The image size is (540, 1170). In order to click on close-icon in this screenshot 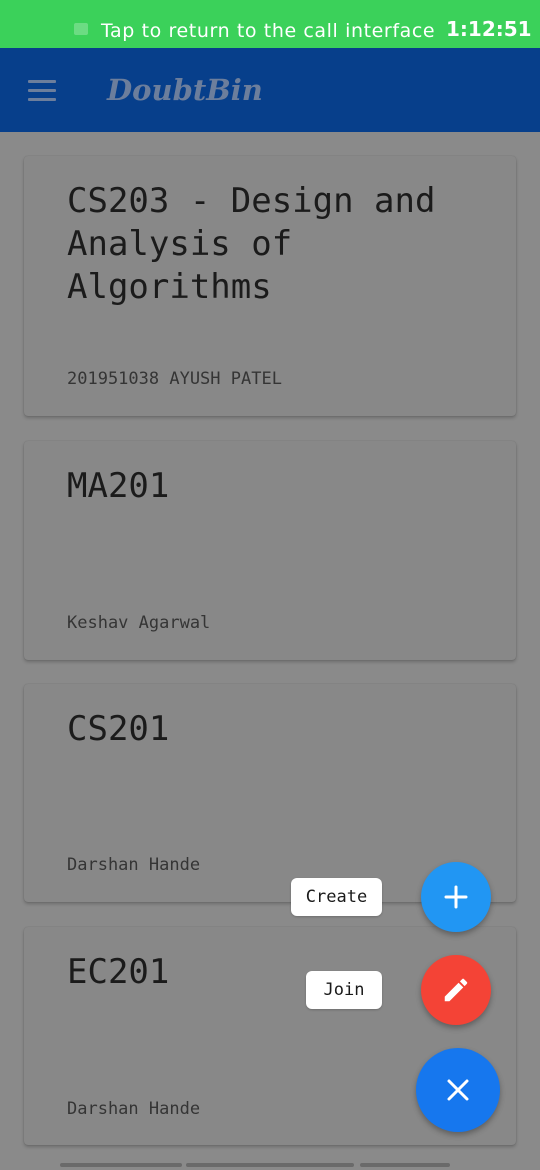, I will do `click(458, 1090)`.